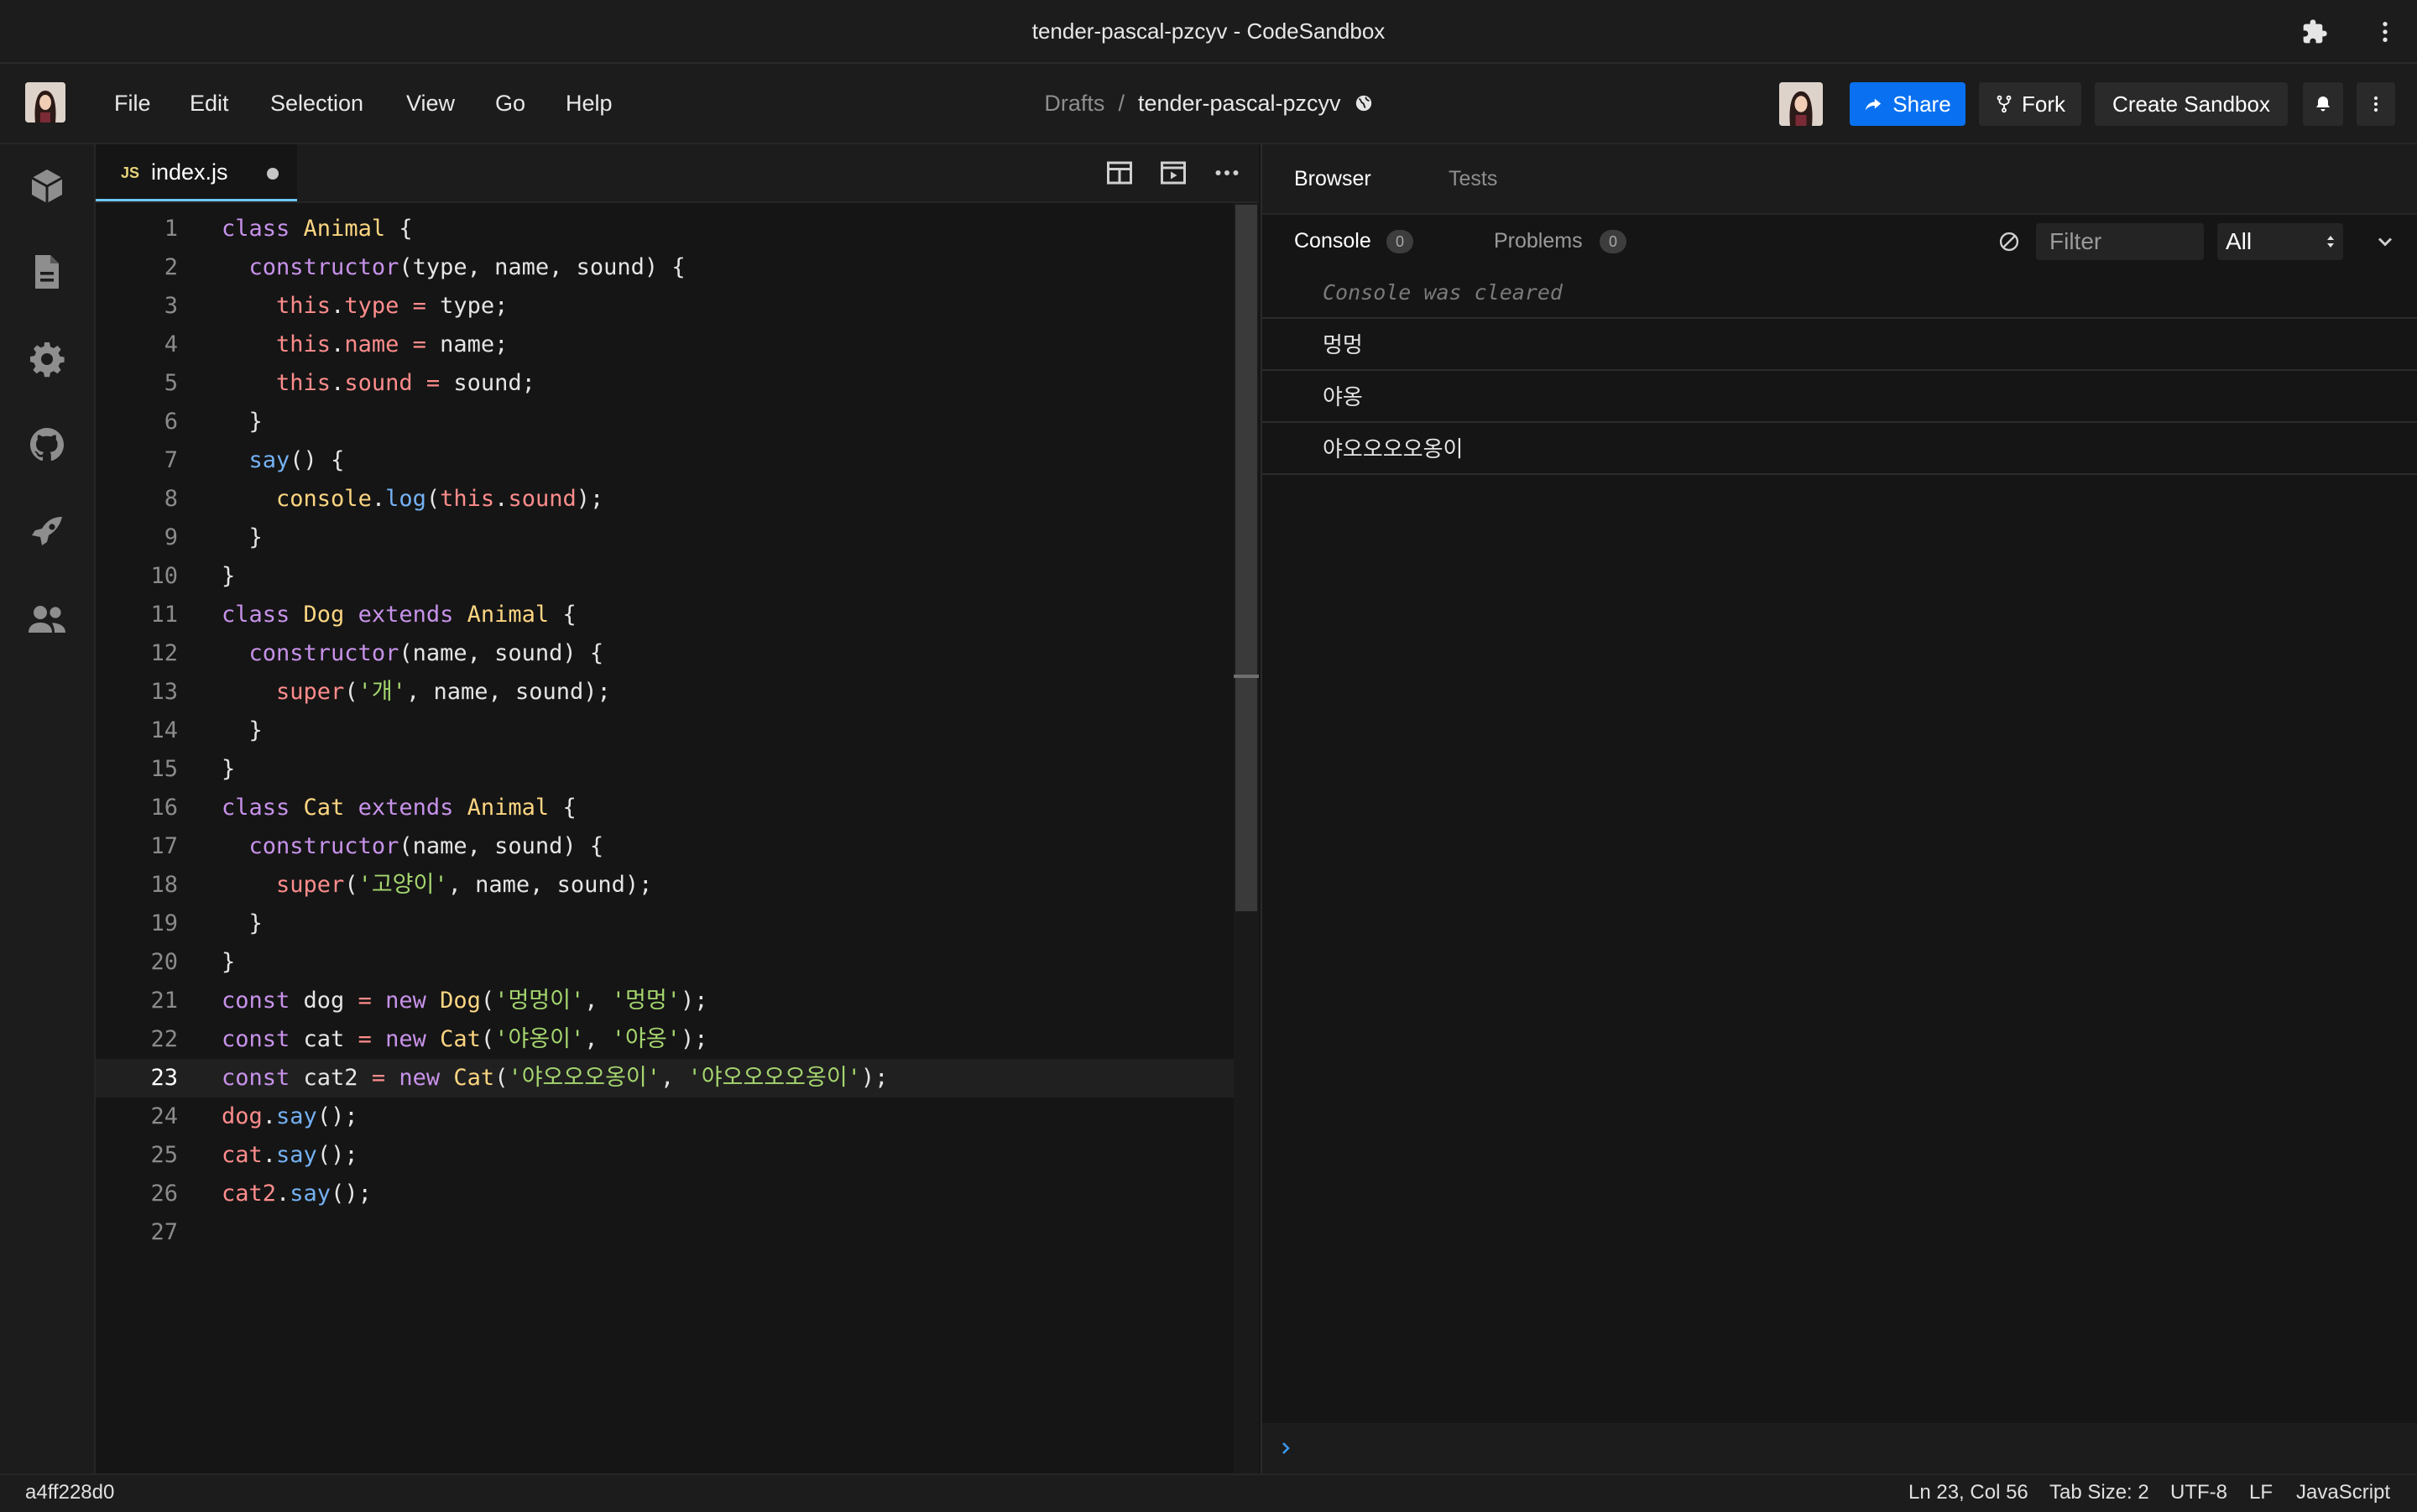 This screenshot has width=2417, height=1512. What do you see at coordinates (2099, 1493) in the screenshot?
I see `tab-size: Tab Size: 2` at bounding box center [2099, 1493].